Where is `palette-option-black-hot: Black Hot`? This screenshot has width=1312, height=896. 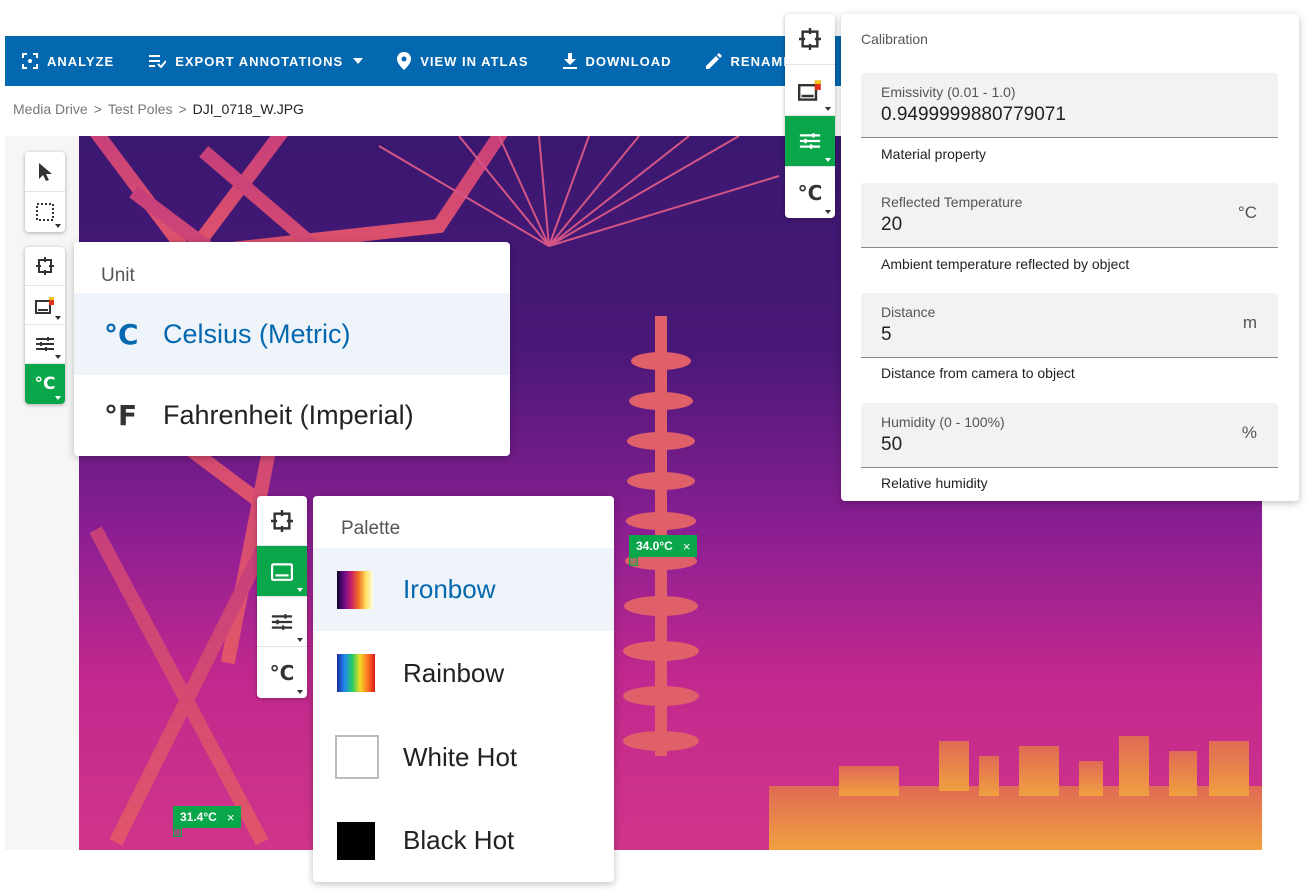 palette-option-black-hot: Black Hot is located at coordinates (463, 840).